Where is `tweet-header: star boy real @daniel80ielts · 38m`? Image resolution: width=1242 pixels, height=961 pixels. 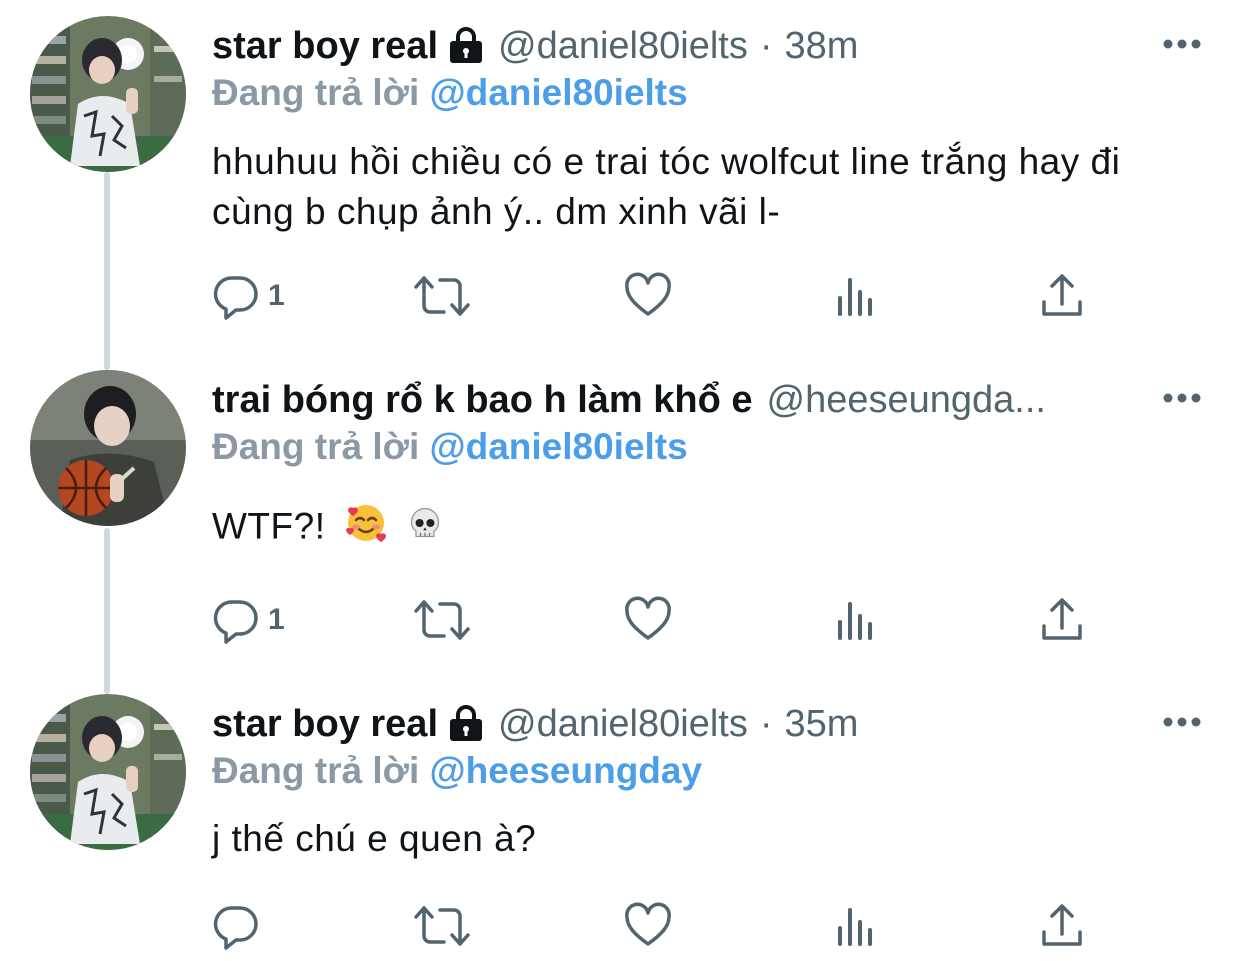
tweet-header: star boy real @daniel80ielts · 38m is located at coordinates (707, 46).